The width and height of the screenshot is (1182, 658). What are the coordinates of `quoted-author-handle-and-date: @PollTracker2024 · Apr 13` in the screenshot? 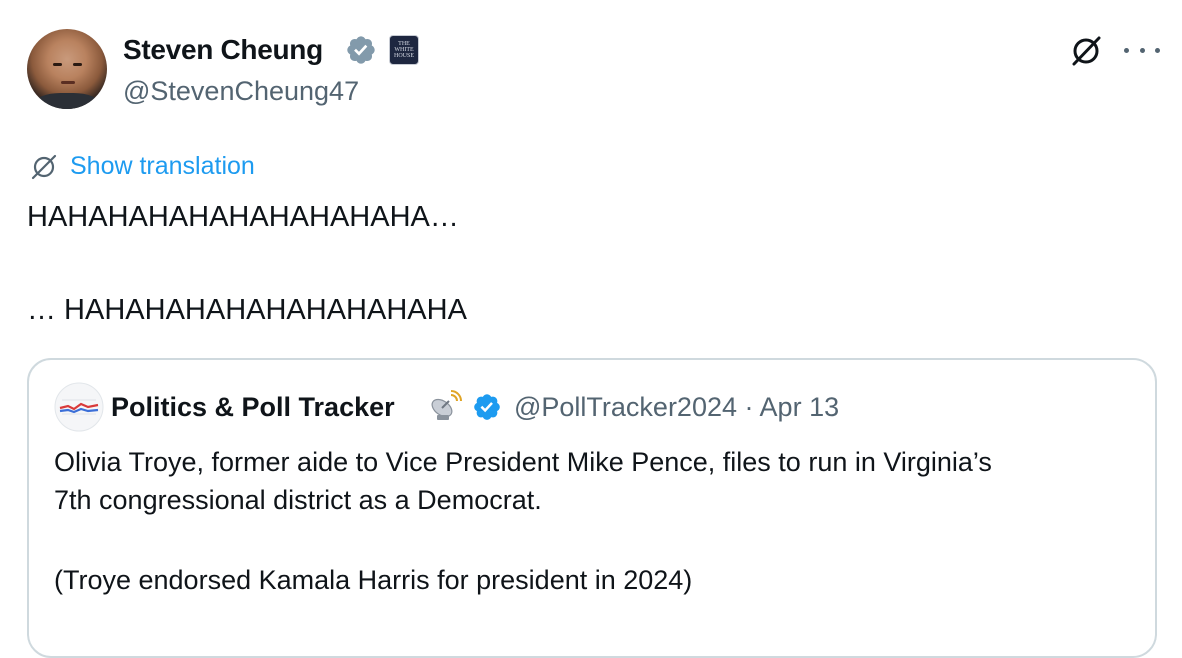 It's located at (676, 407).